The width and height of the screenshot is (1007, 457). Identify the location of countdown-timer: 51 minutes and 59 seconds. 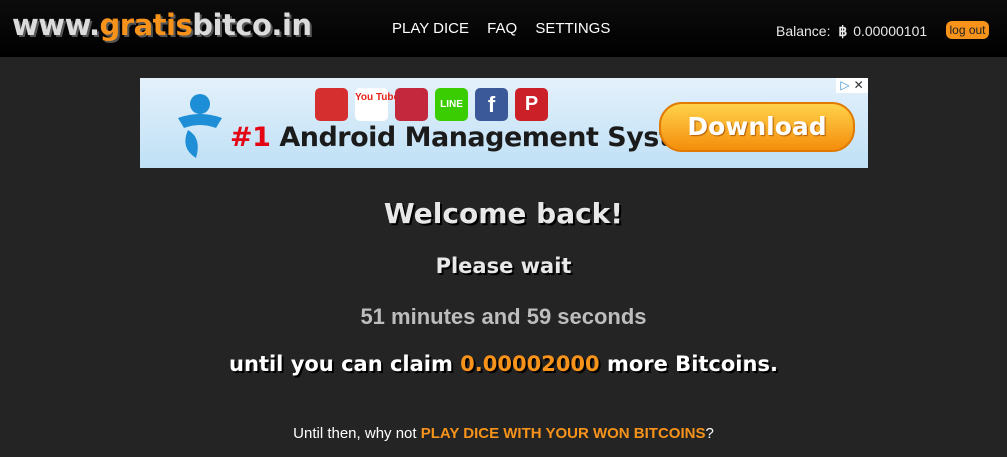
(503, 316).